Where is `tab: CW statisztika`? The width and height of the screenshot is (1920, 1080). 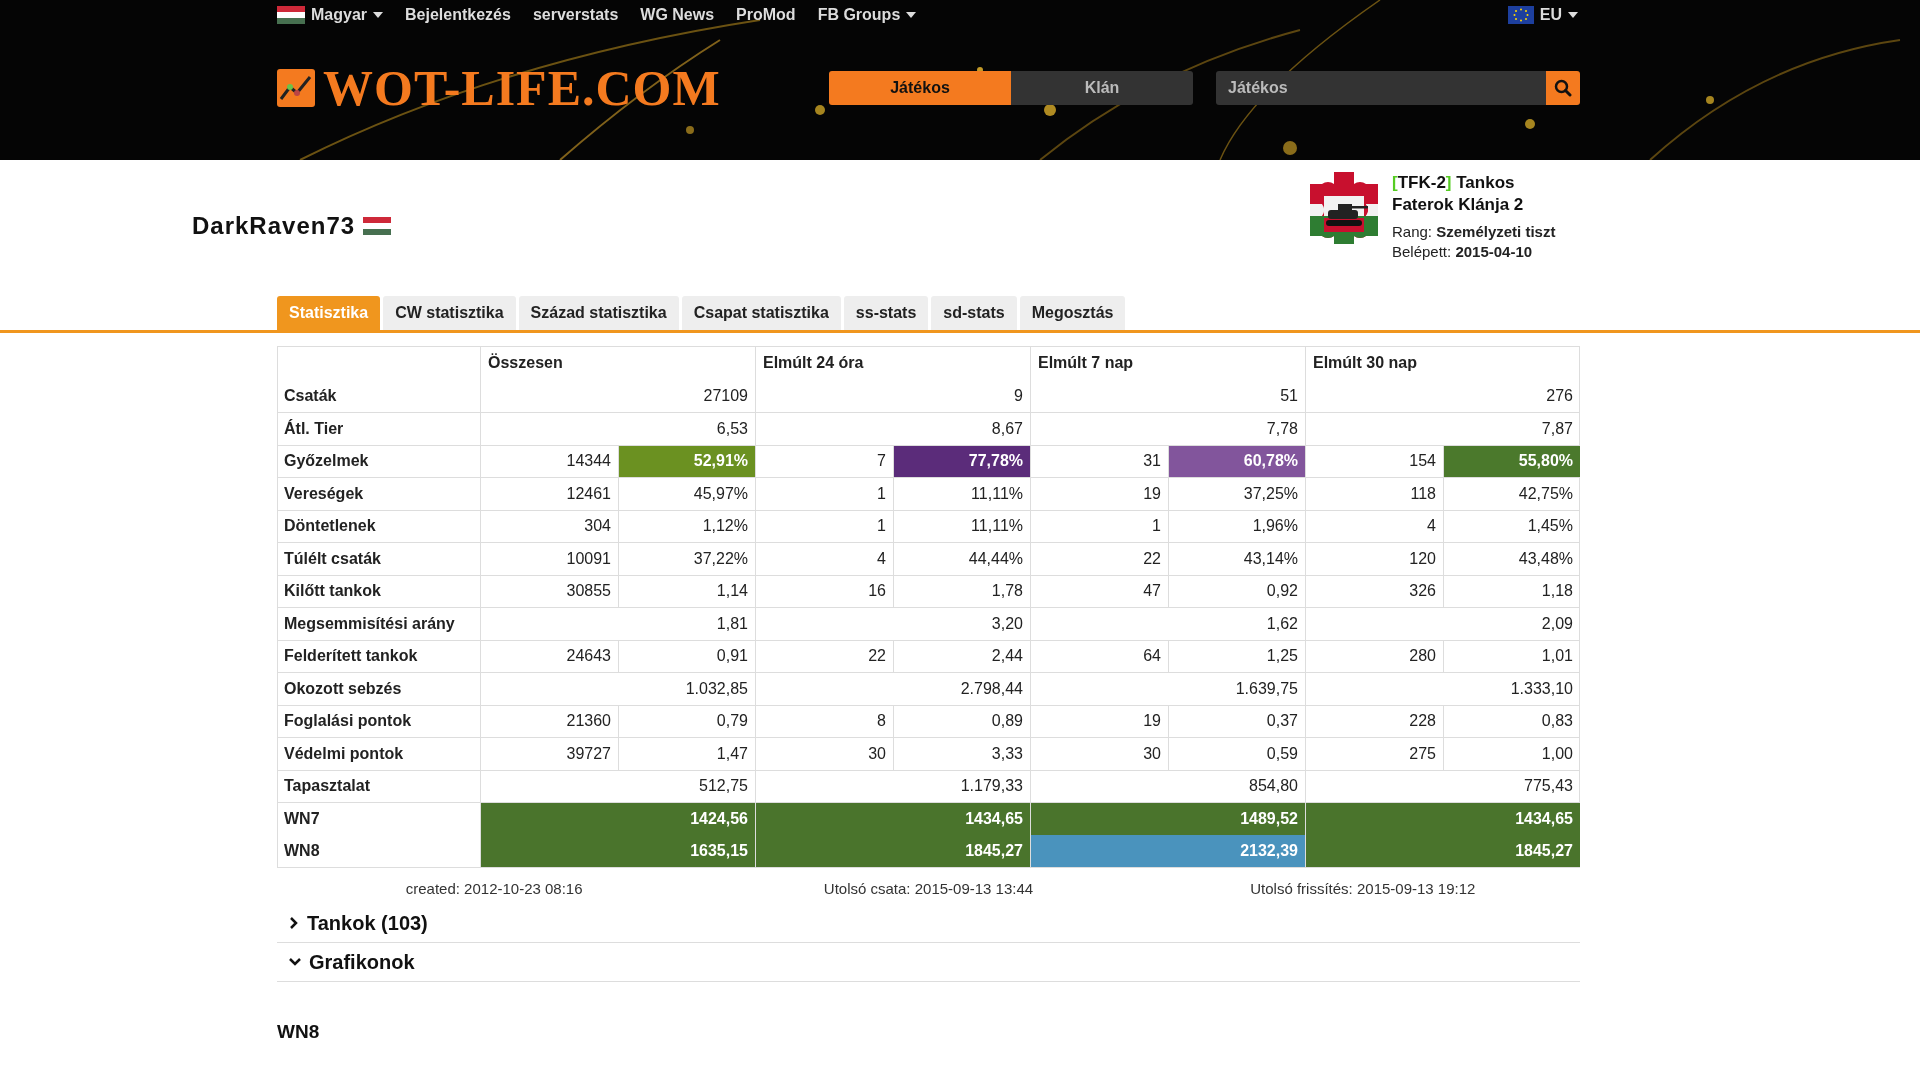
tab: CW statisztika is located at coordinates (449, 313).